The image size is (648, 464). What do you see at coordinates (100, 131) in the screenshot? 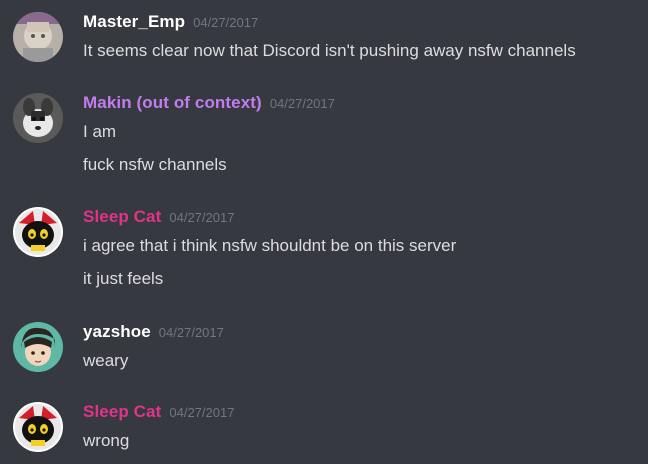
I see `message-text: I am` at bounding box center [100, 131].